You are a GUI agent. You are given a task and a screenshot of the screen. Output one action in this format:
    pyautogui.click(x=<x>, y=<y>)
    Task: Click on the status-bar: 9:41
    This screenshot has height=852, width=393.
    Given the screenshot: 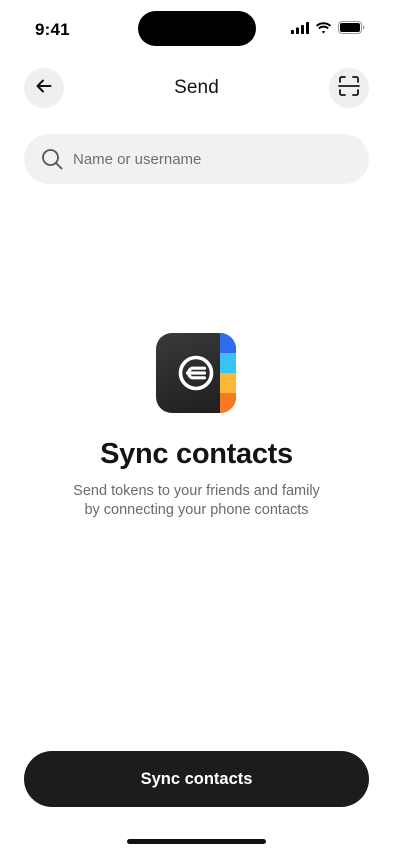 What is the action you would take?
    pyautogui.click(x=196, y=27)
    